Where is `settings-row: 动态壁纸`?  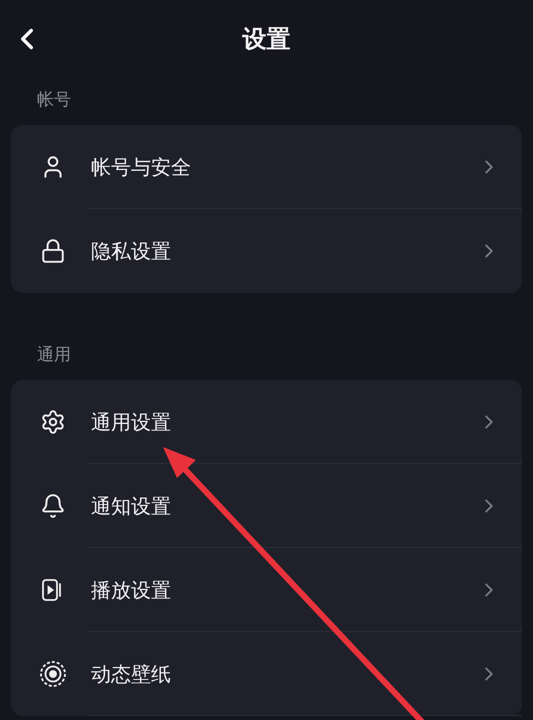 settings-row: 动态壁纸 is located at coordinates (266, 674).